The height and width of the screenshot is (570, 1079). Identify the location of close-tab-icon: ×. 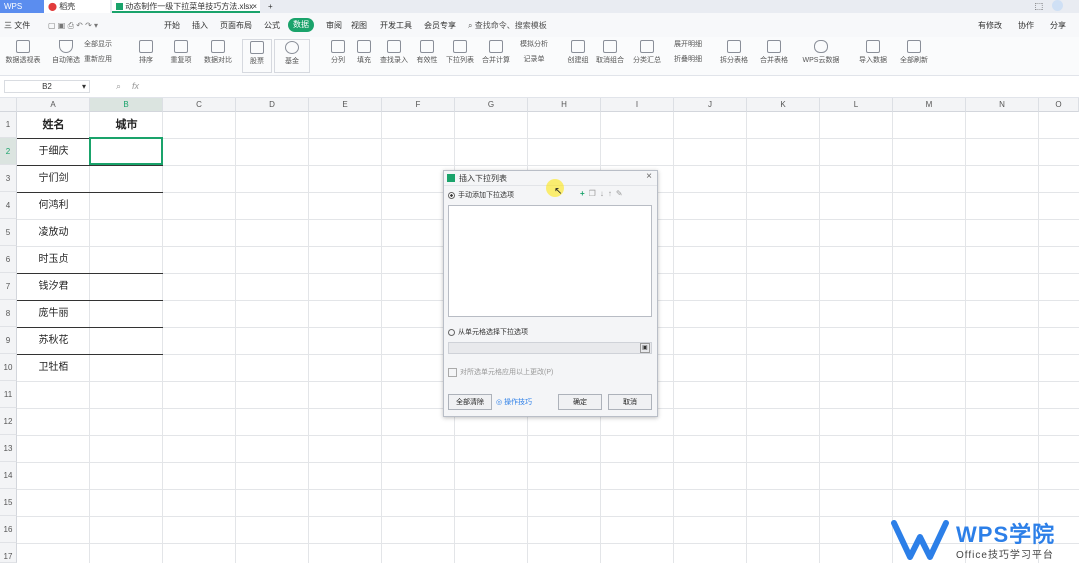
(254, 6).